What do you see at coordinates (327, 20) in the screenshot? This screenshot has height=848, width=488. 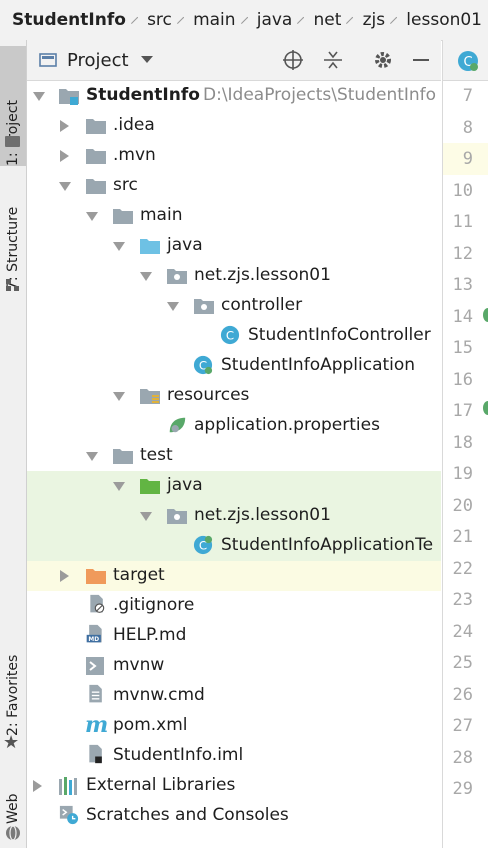 I see `breadcrumb-label: net` at bounding box center [327, 20].